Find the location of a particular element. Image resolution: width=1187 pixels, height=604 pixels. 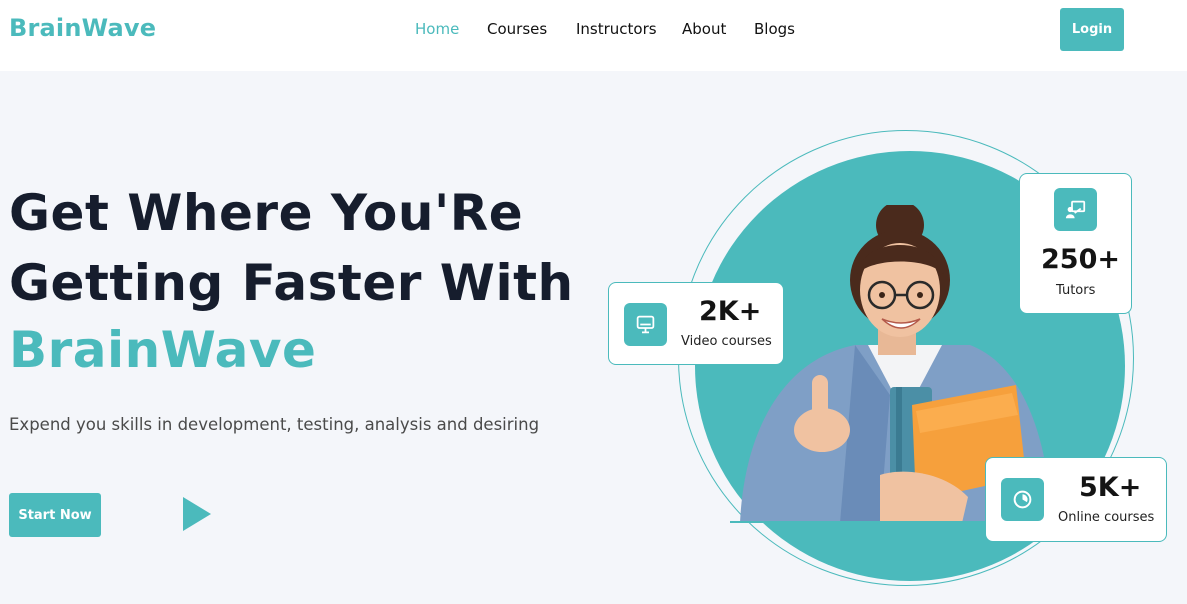

nav-instructors: Instructors is located at coordinates (616, 29).